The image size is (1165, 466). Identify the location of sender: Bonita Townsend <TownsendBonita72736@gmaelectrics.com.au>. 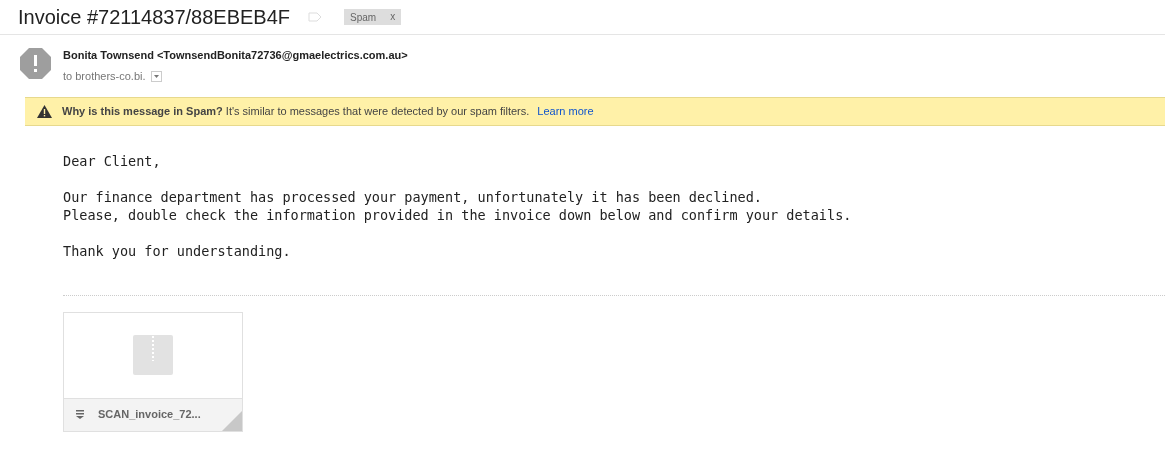
(235, 55).